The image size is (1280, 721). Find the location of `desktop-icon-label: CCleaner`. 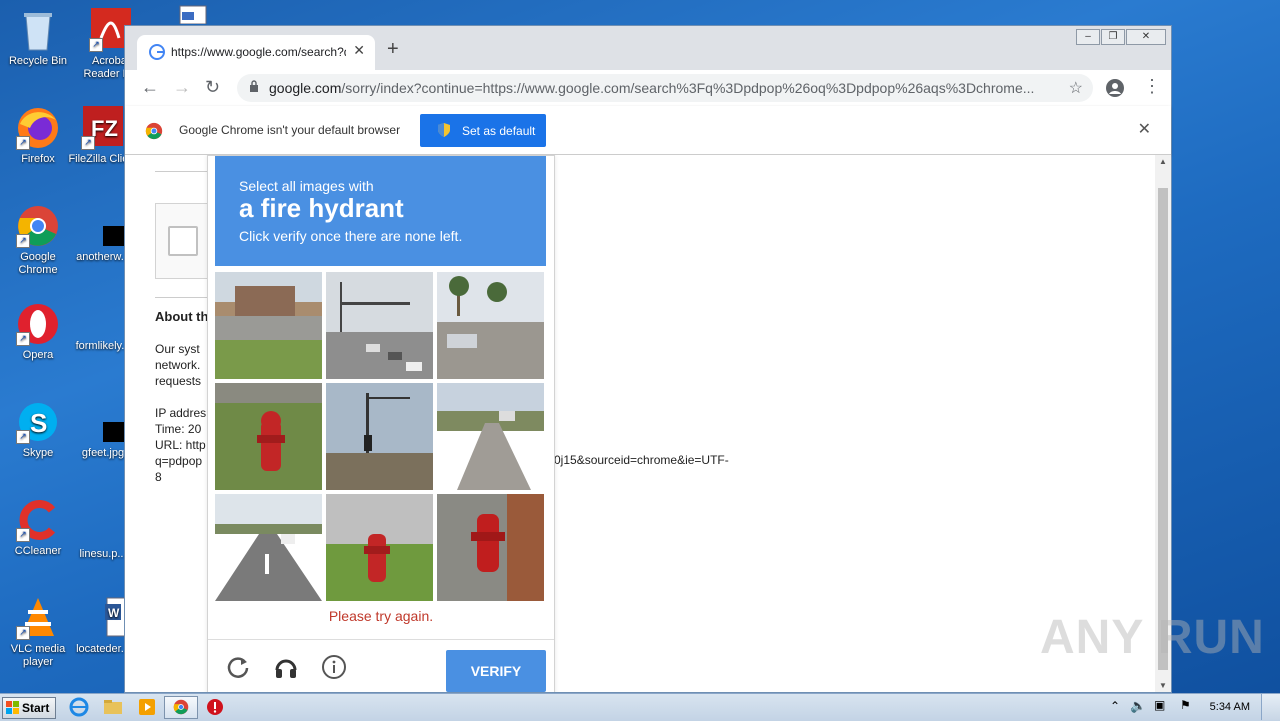

desktop-icon-label: CCleaner is located at coordinates (38, 551).